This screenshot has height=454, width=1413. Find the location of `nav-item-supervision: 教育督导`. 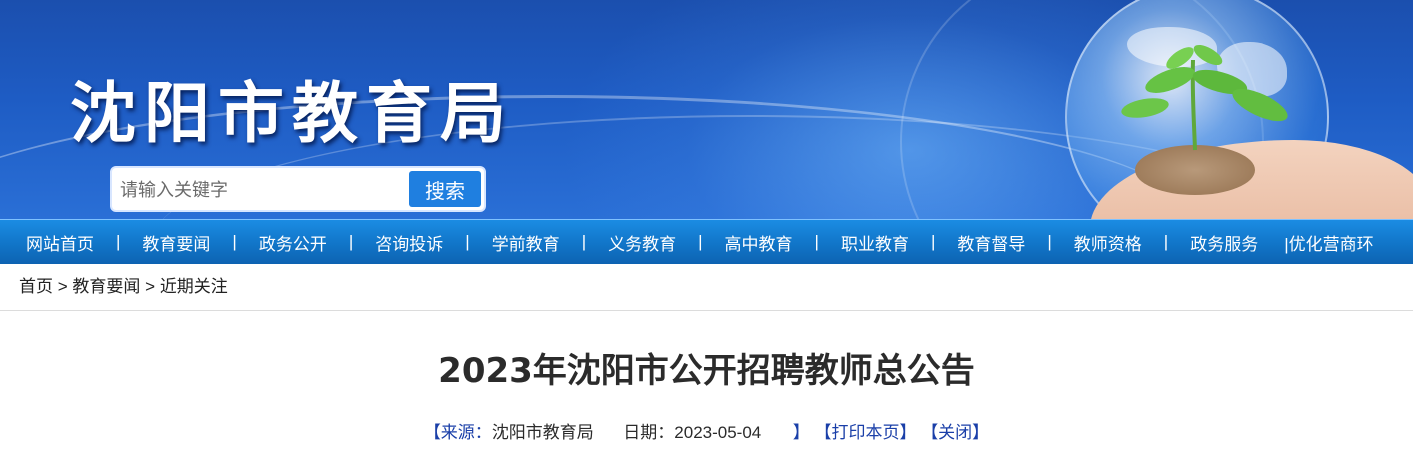

nav-item-supervision: 教育督导 is located at coordinates (991, 242).